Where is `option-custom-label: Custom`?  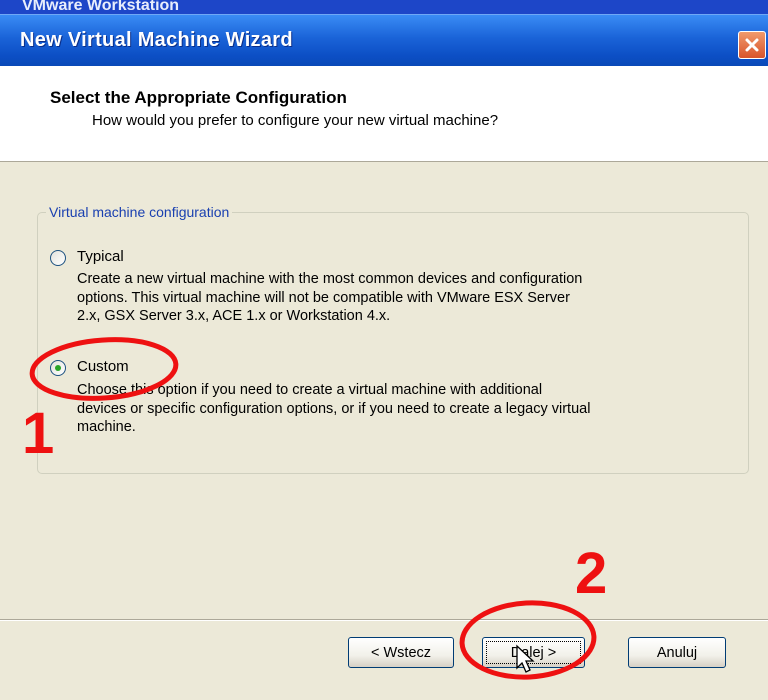
option-custom-label: Custom is located at coordinates (103, 366).